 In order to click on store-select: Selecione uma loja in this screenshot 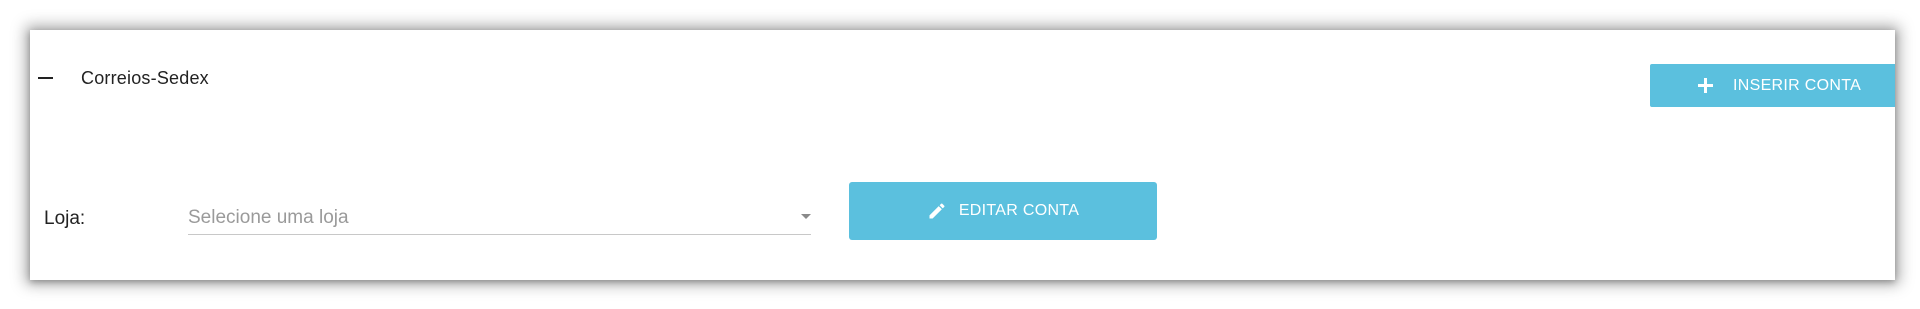, I will do `click(499, 217)`.